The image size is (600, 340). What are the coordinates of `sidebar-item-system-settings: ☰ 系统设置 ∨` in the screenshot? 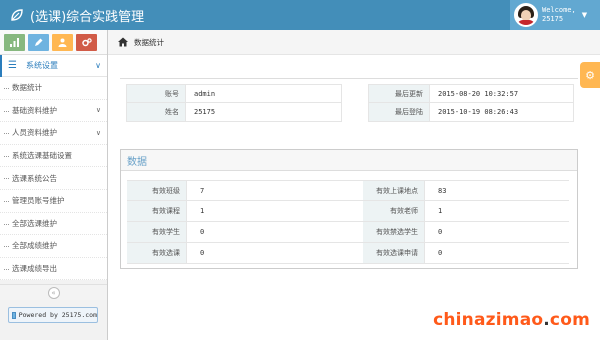 It's located at (53, 66).